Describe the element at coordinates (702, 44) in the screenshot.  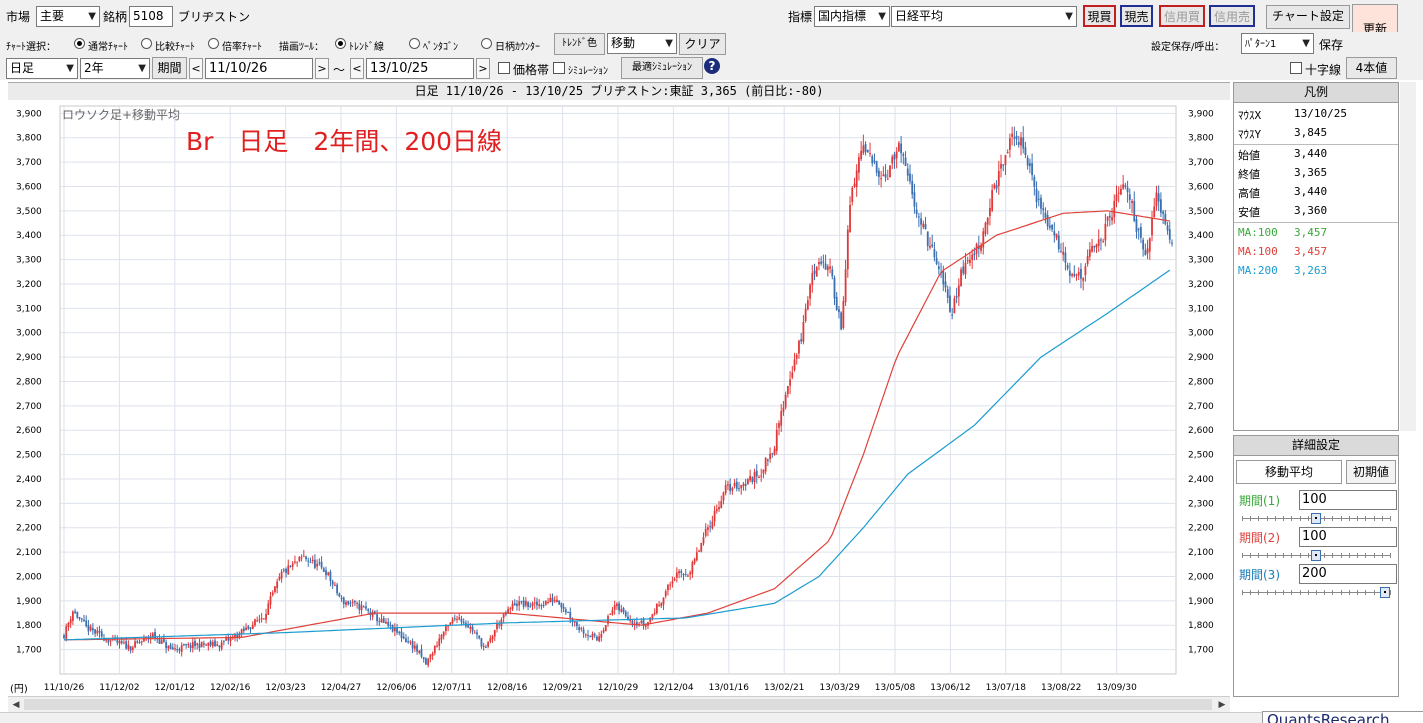
I see `clear-button: クリア` at that location.